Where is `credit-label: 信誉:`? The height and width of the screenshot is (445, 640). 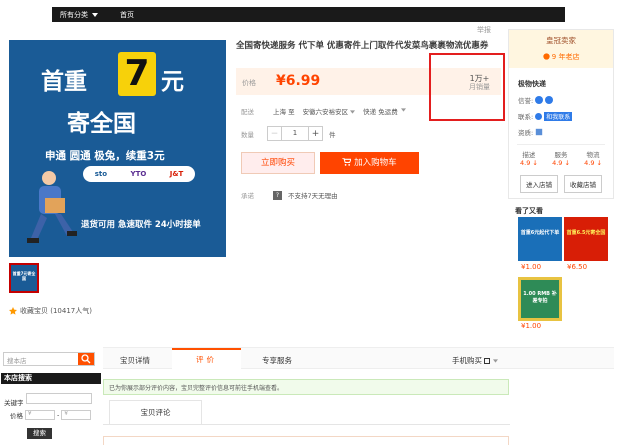 credit-label: 信誉: is located at coordinates (526, 101).